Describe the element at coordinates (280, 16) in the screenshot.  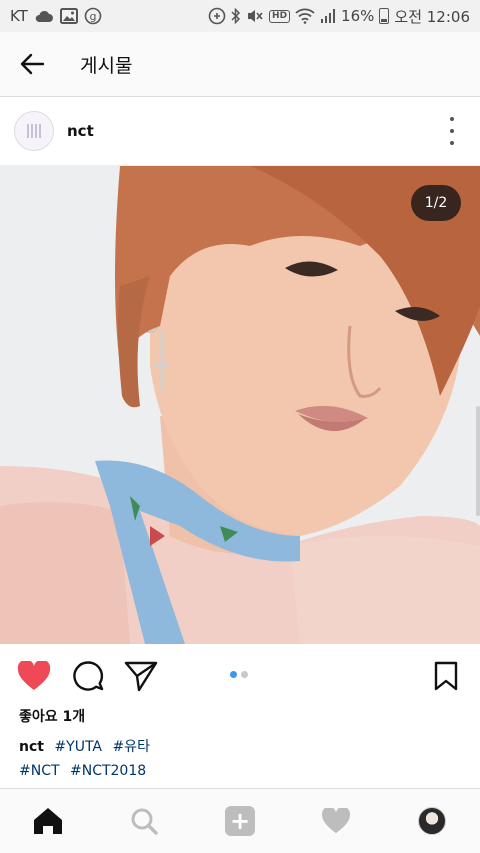
I see `hd-icon: HD` at that location.